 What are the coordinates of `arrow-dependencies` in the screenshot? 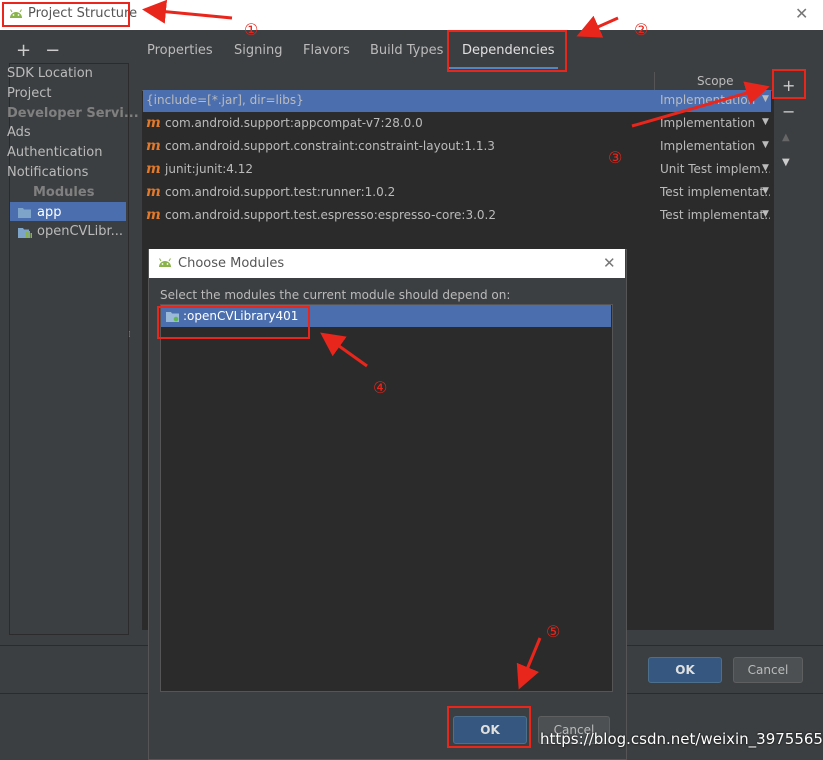 It's located at (597, 26).